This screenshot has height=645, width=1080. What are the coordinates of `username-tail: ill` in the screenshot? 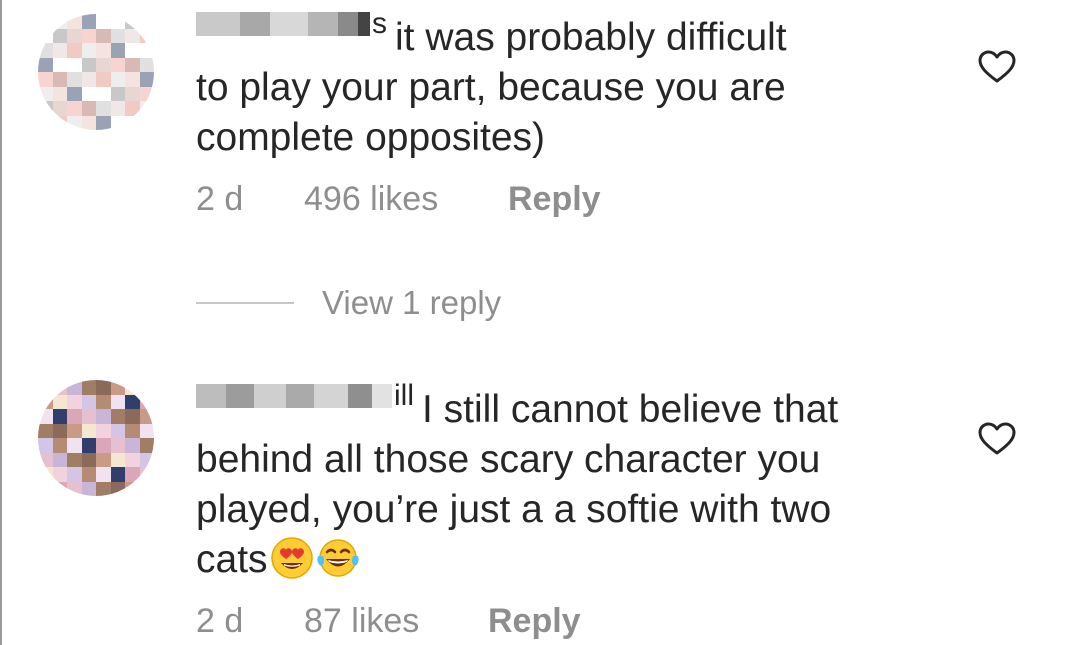 It's located at (404, 395).